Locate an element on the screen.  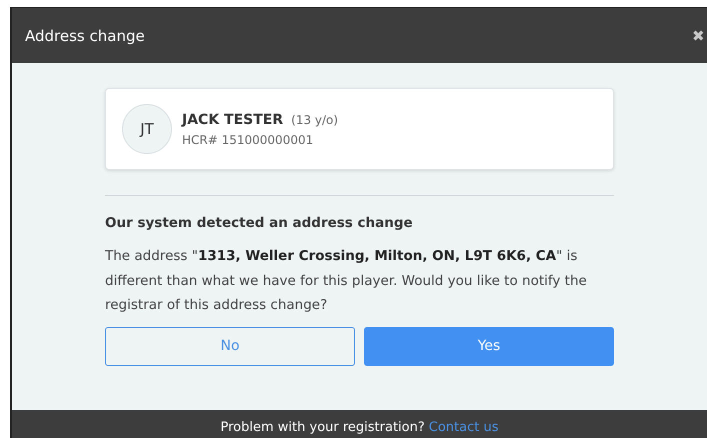
player-name: JACK TESTER is located at coordinates (233, 120).